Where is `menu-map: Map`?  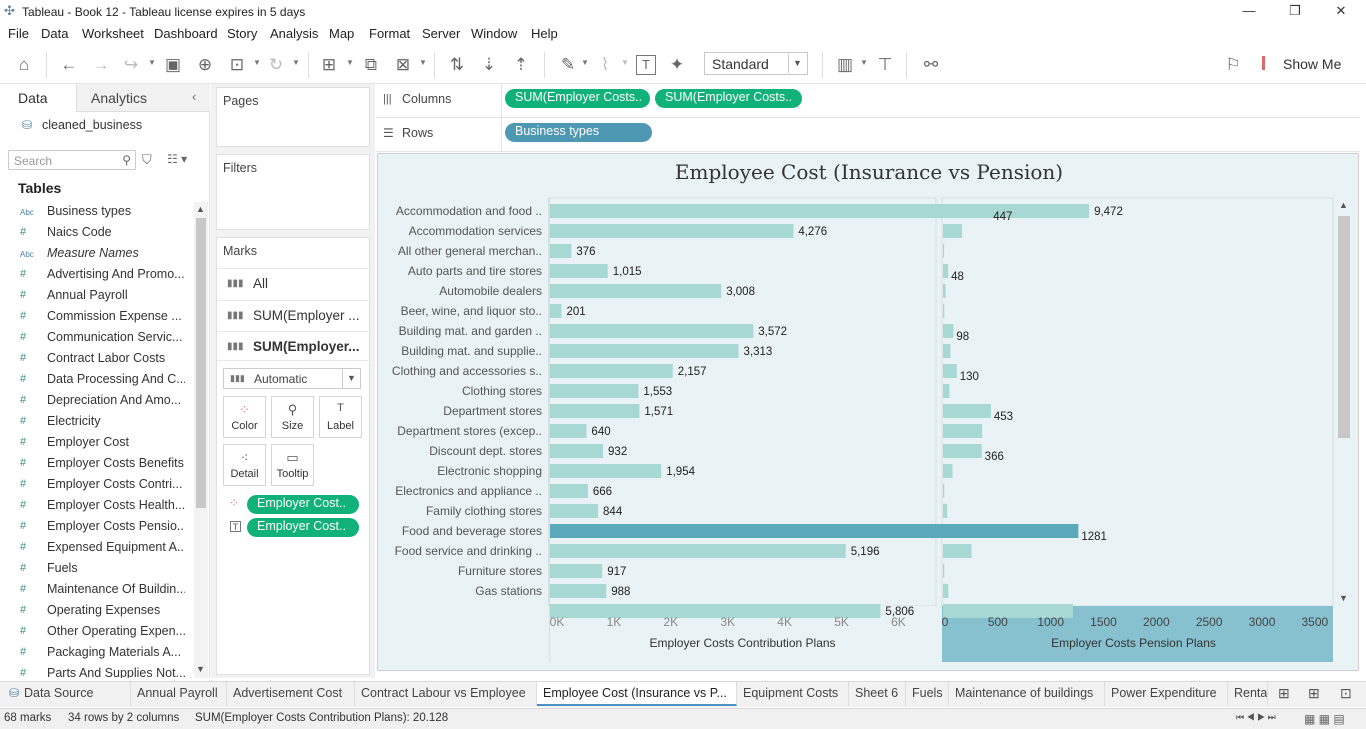
menu-map: Map is located at coordinates (341, 33).